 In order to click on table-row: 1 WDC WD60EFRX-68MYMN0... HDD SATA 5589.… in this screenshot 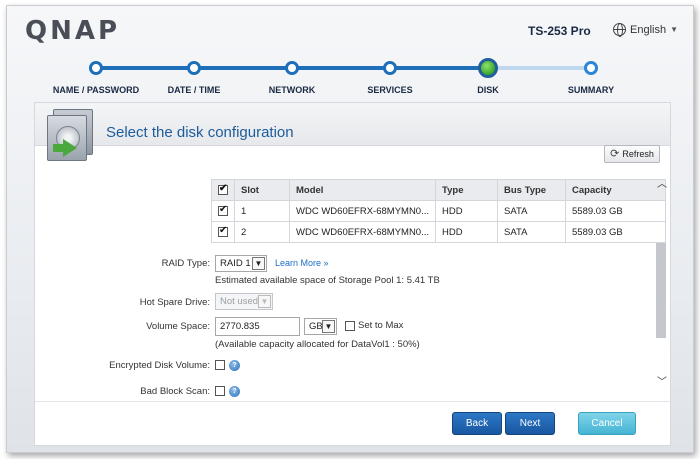, I will do `click(438, 211)`.